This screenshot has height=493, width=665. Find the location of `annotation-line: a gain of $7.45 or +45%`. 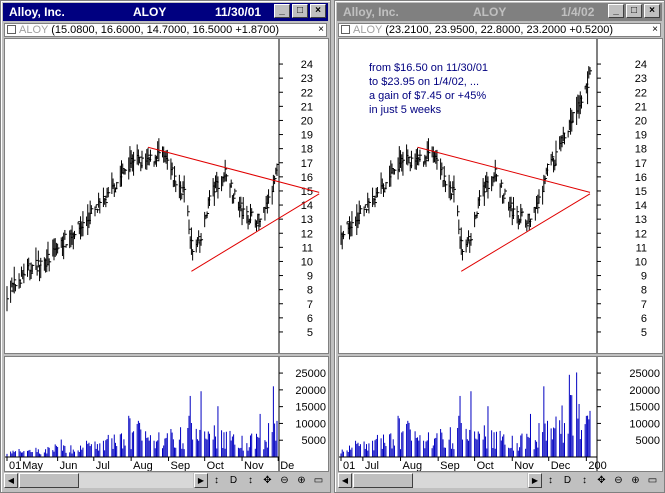

annotation-line: a gain of $7.45 or +45% is located at coordinates (427, 96).